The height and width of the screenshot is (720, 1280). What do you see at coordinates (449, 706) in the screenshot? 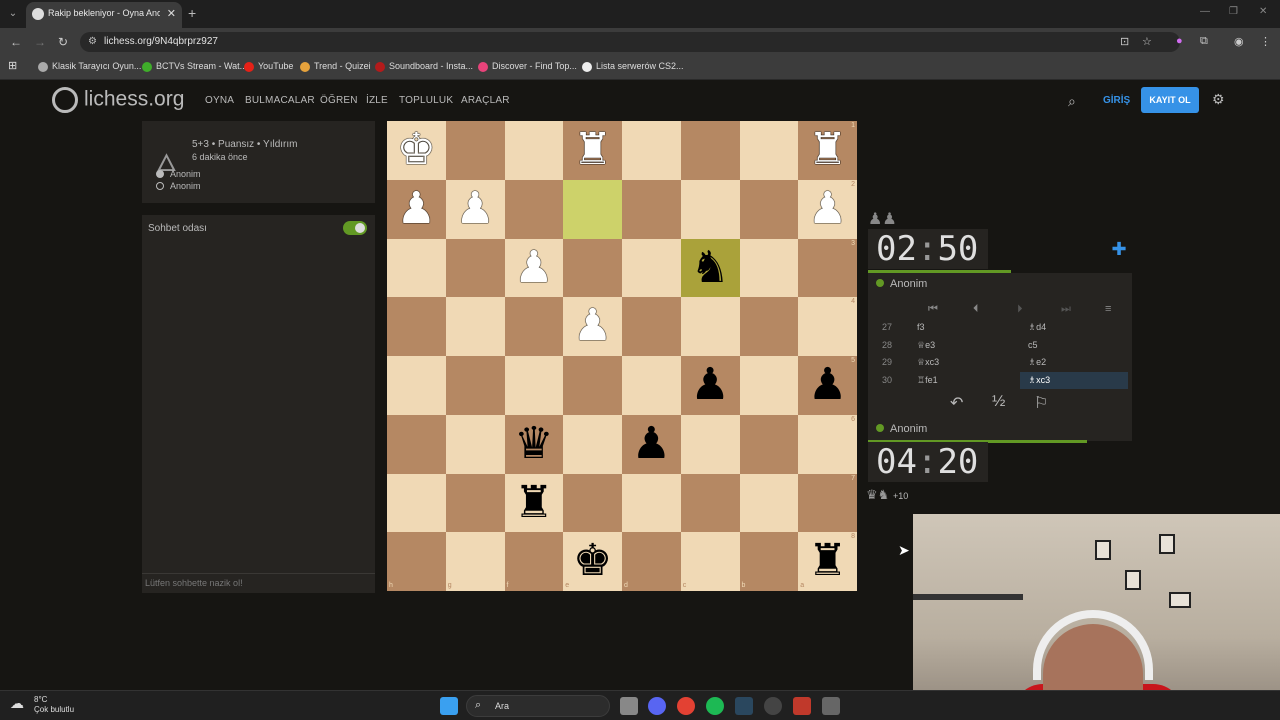
I see `windows-start-icon` at bounding box center [449, 706].